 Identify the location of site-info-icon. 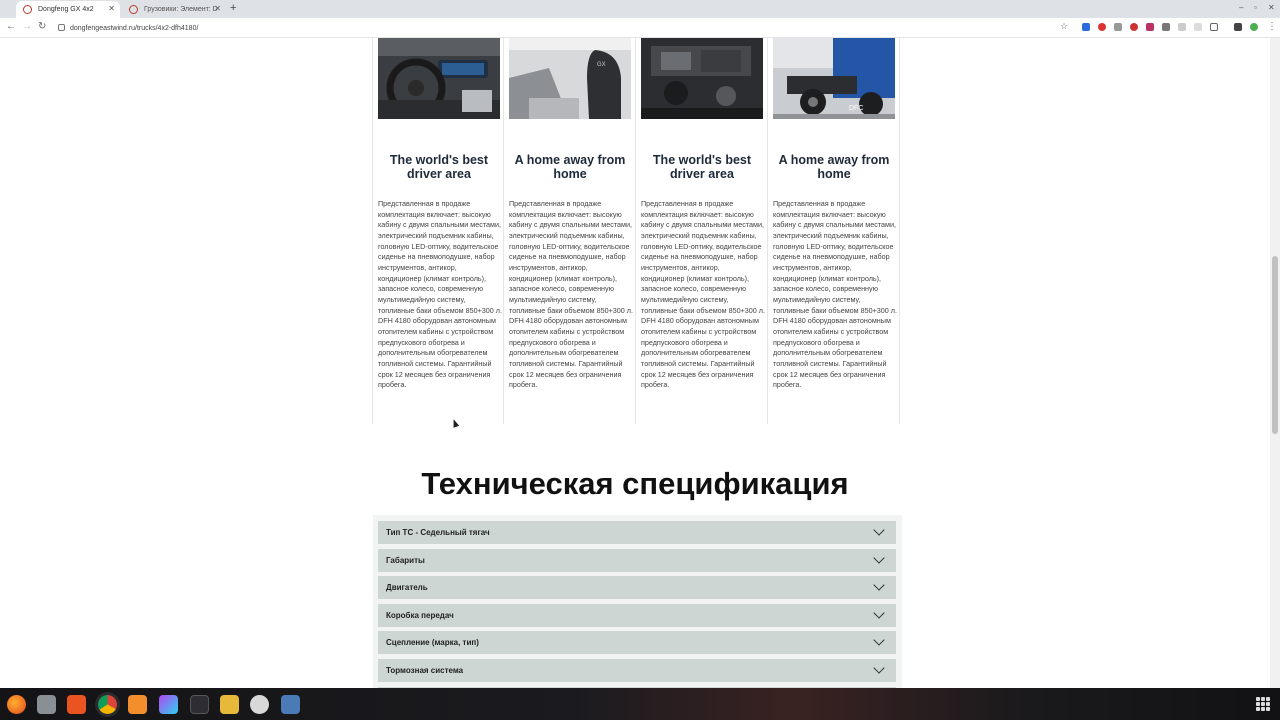
(61, 27).